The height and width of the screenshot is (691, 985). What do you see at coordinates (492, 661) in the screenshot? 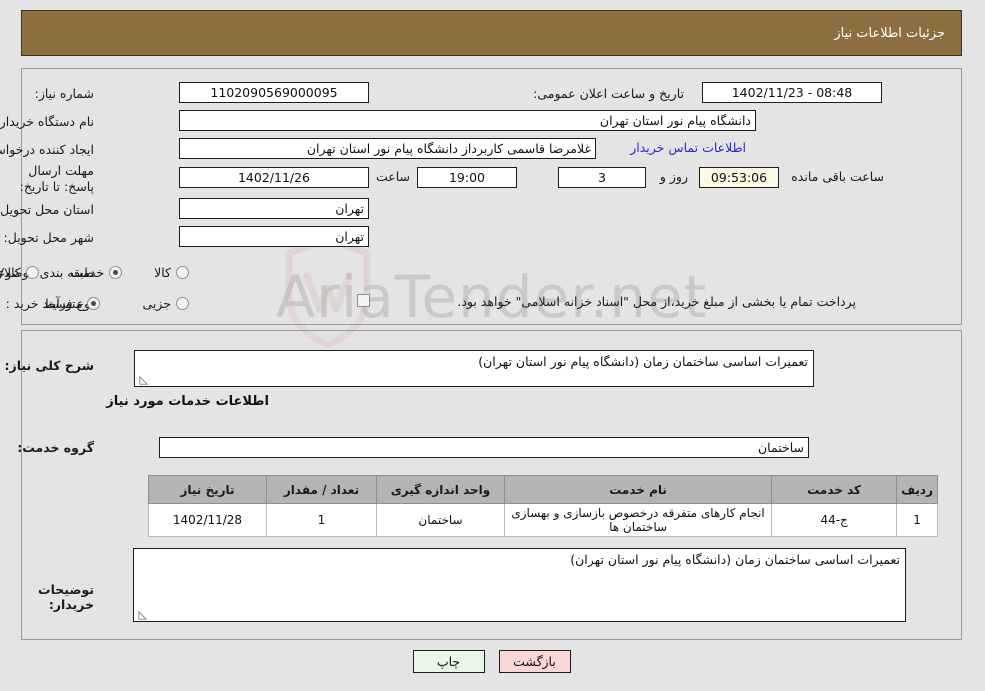
I see `action-button-row: بازگشت چاپ` at bounding box center [492, 661].